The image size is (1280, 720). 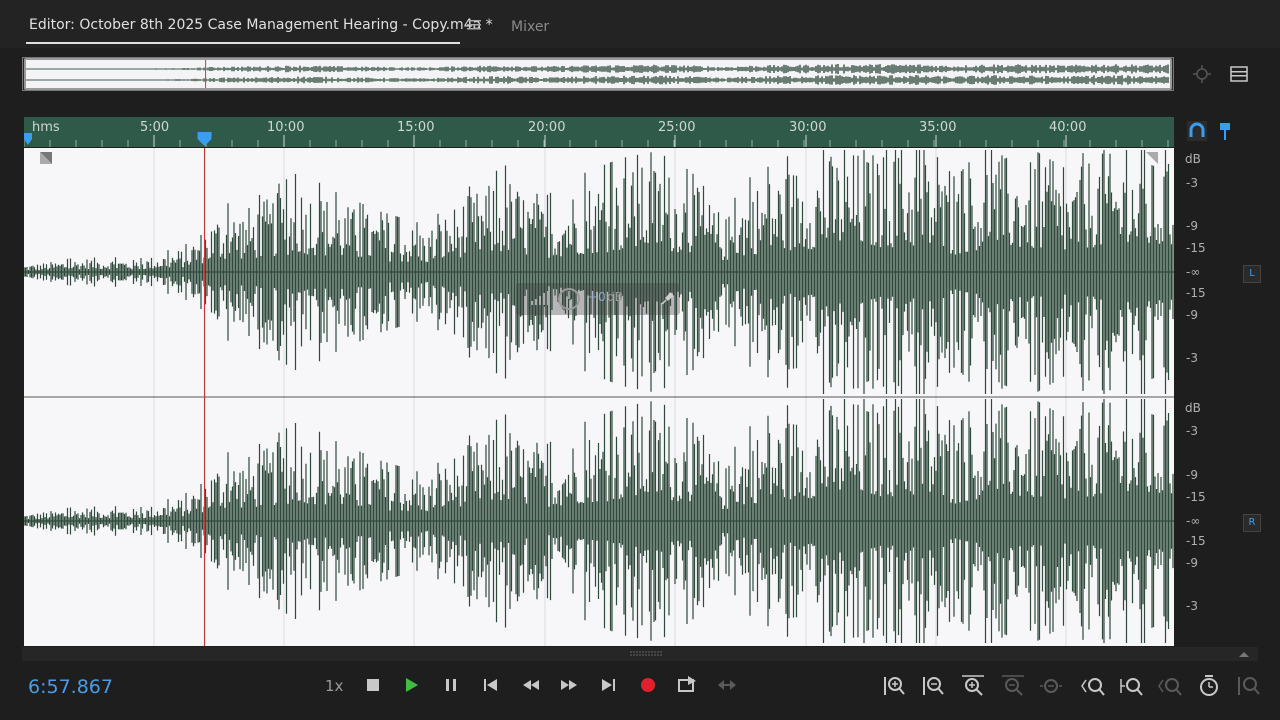 I want to click on right-channel-toggle: R, so click(x=1252, y=523).